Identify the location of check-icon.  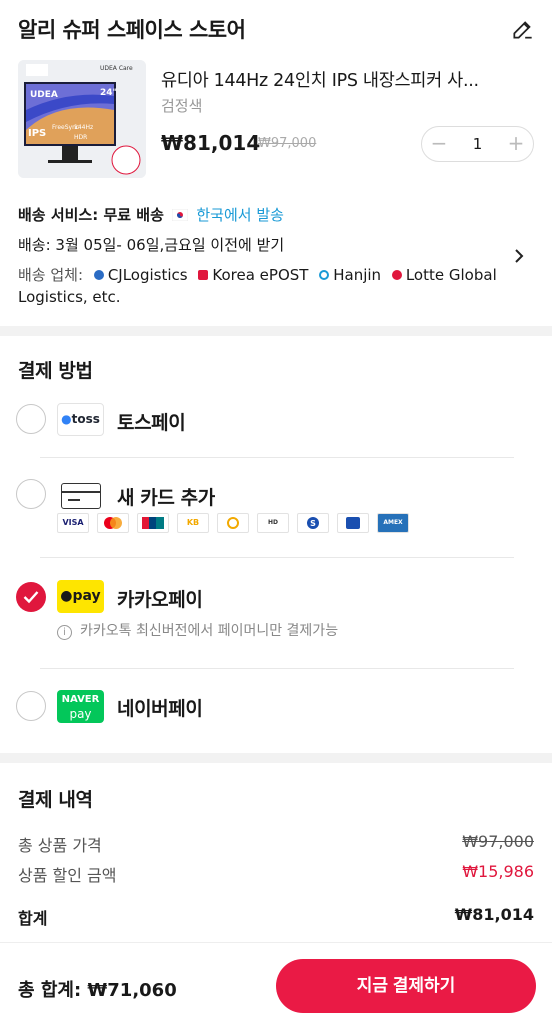
(31, 597).